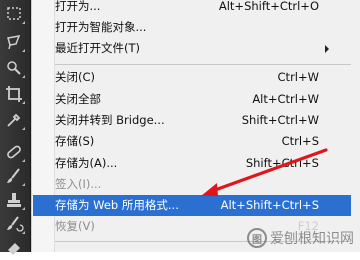 This screenshot has height=260, width=360. Describe the element at coordinates (282, 163) in the screenshot. I see `menu-item-shortcut: Shift+Ctrl+S` at that location.